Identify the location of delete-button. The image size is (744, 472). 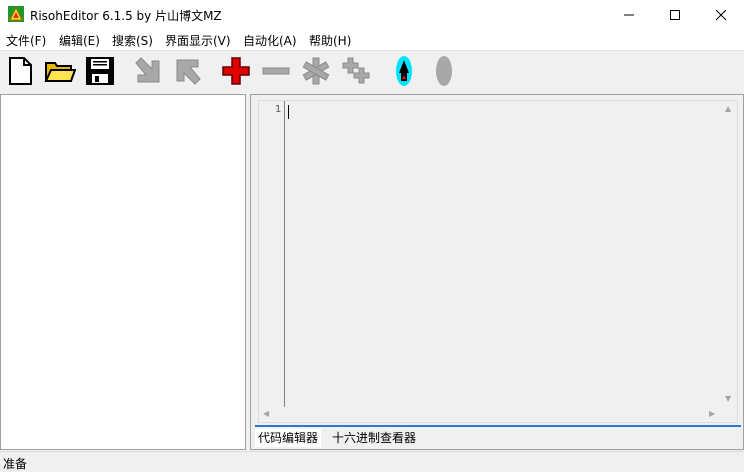
(276, 71).